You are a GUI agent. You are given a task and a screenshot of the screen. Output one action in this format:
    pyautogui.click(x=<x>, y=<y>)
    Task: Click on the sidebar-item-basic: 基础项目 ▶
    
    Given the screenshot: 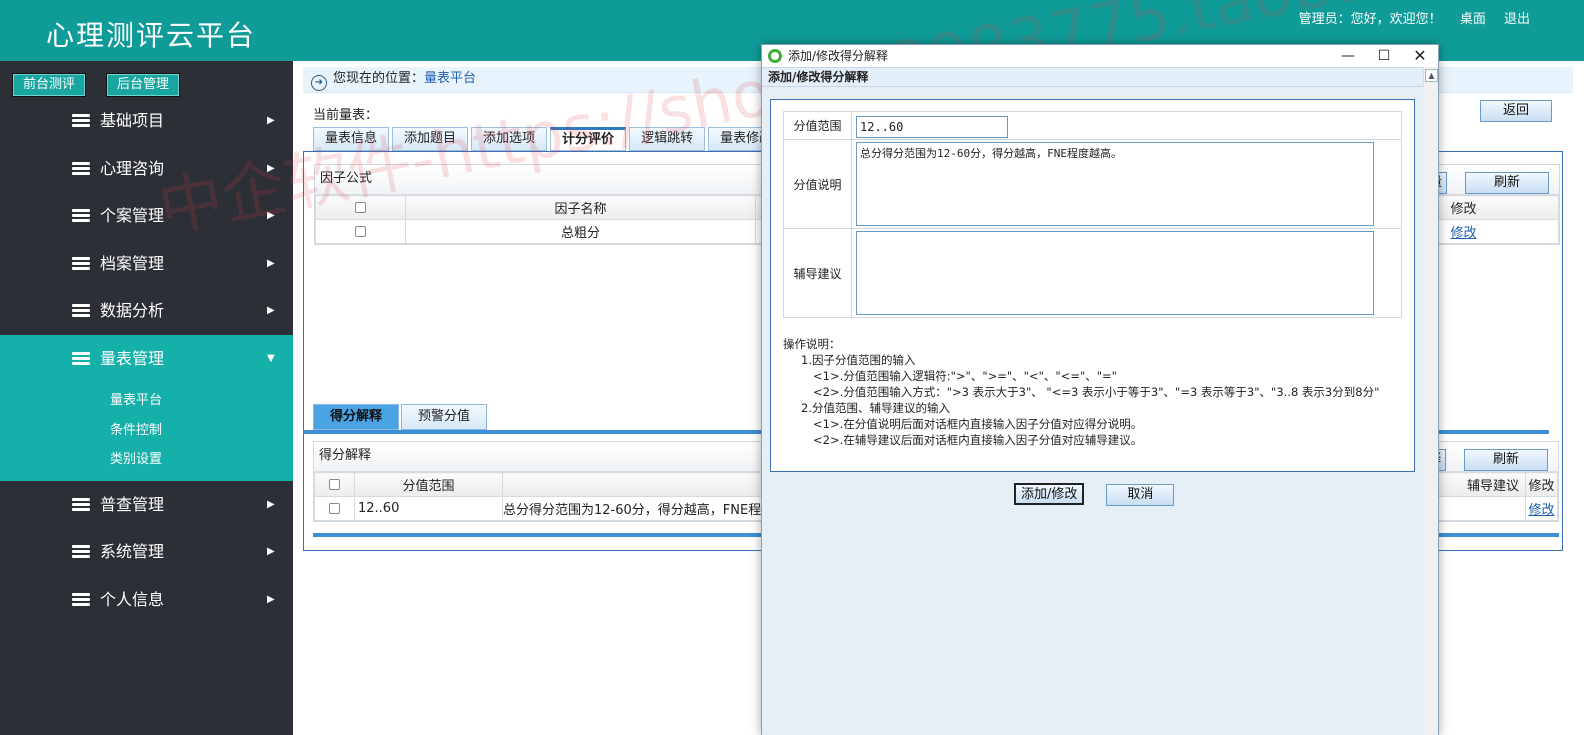 What is the action you would take?
    pyautogui.click(x=146, y=121)
    